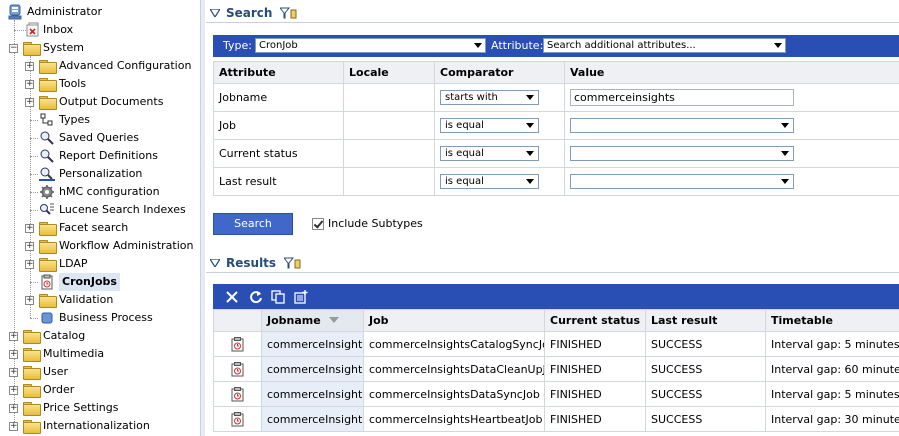 This screenshot has width=899, height=436. What do you see at coordinates (100, 390) in the screenshot?
I see `tree-item-order: + Order` at bounding box center [100, 390].